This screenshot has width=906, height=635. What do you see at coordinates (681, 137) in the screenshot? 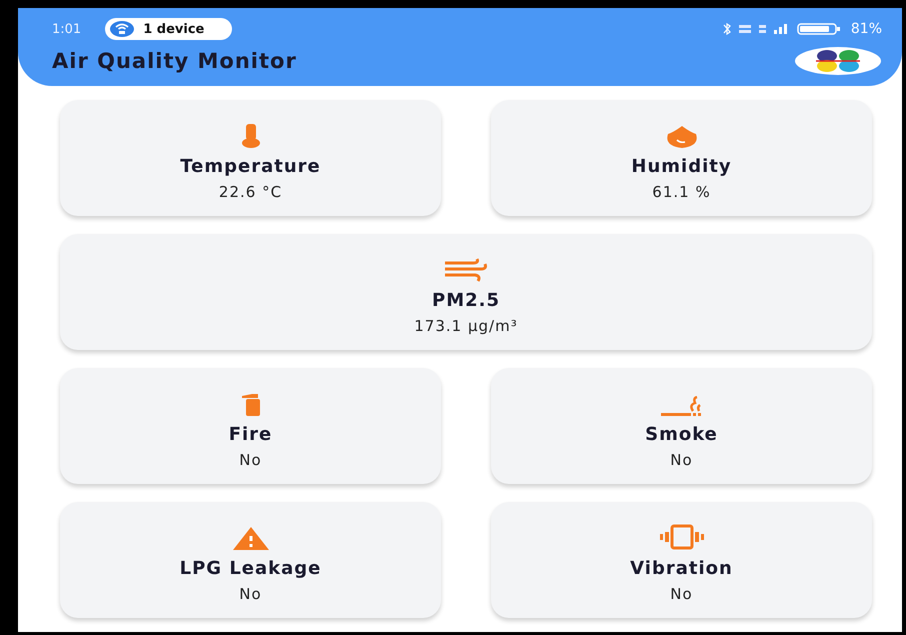
I see `water-drop-icon` at bounding box center [681, 137].